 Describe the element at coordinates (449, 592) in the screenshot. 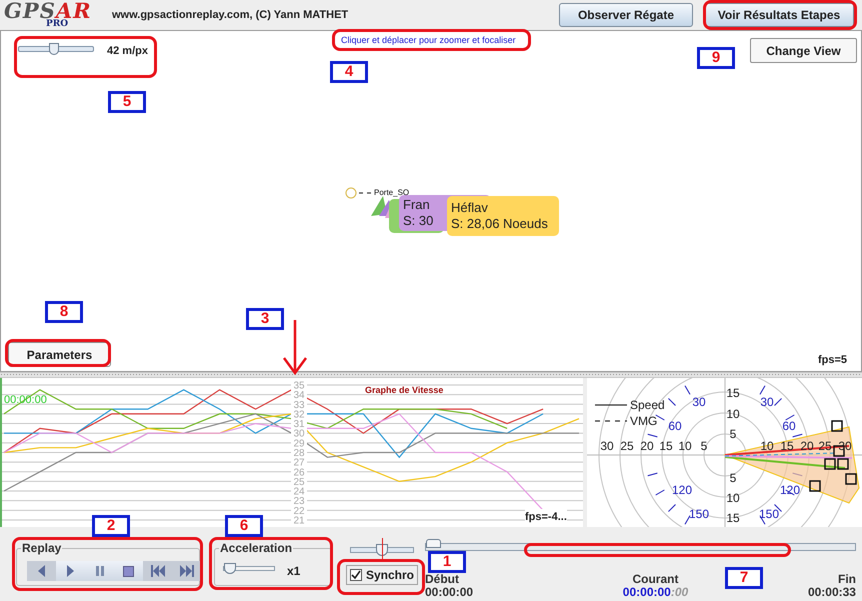

I see `start-time: 00:00:00` at that location.